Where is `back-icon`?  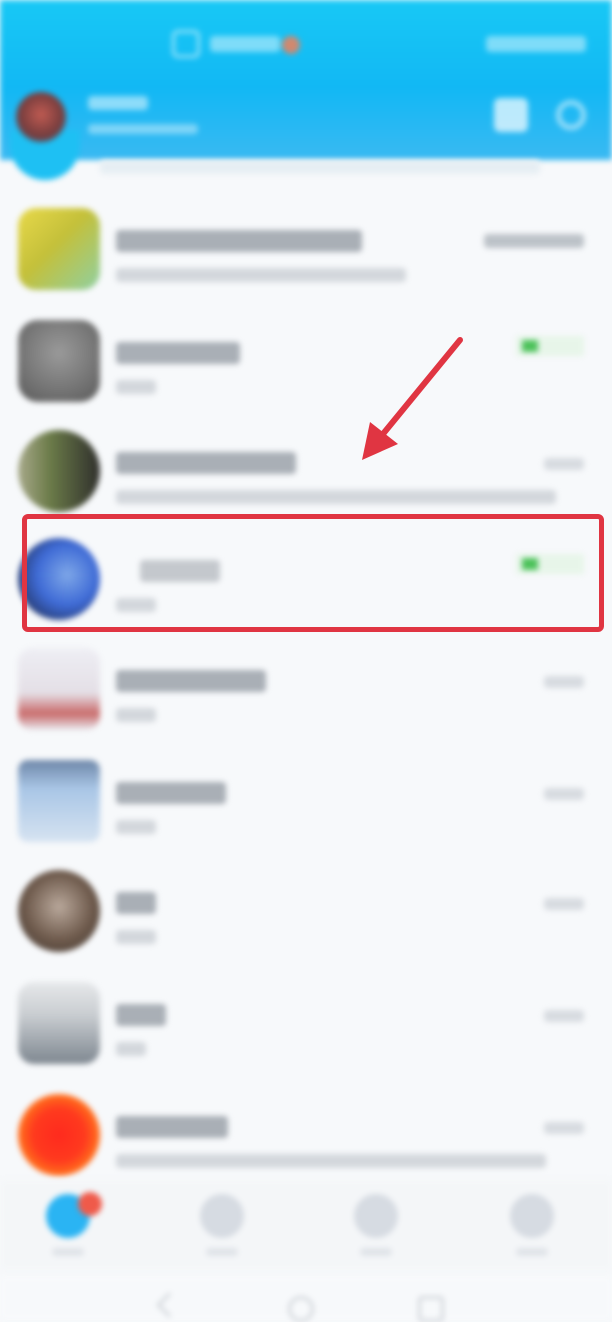
back-icon is located at coordinates (169, 1305).